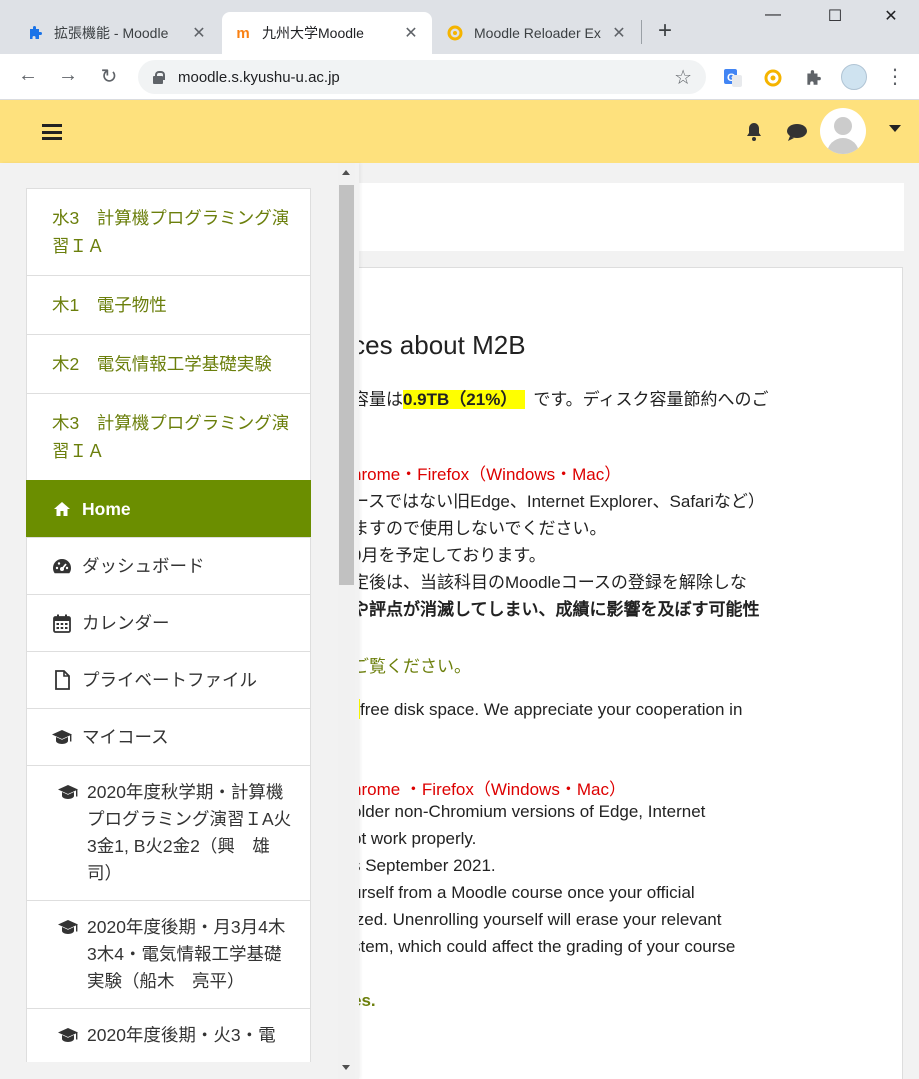 This screenshot has height=1079, width=919. I want to click on nav-my-course-label: 2020年度後期・火3・電, so click(181, 1035).